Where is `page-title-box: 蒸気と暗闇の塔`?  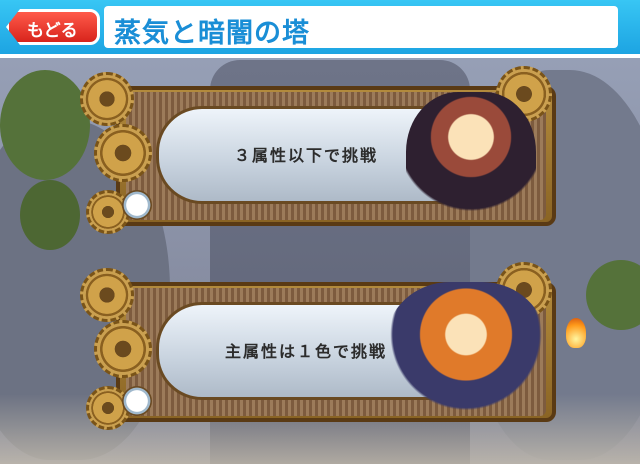 page-title-box: 蒸気と暗闇の塔 is located at coordinates (361, 27).